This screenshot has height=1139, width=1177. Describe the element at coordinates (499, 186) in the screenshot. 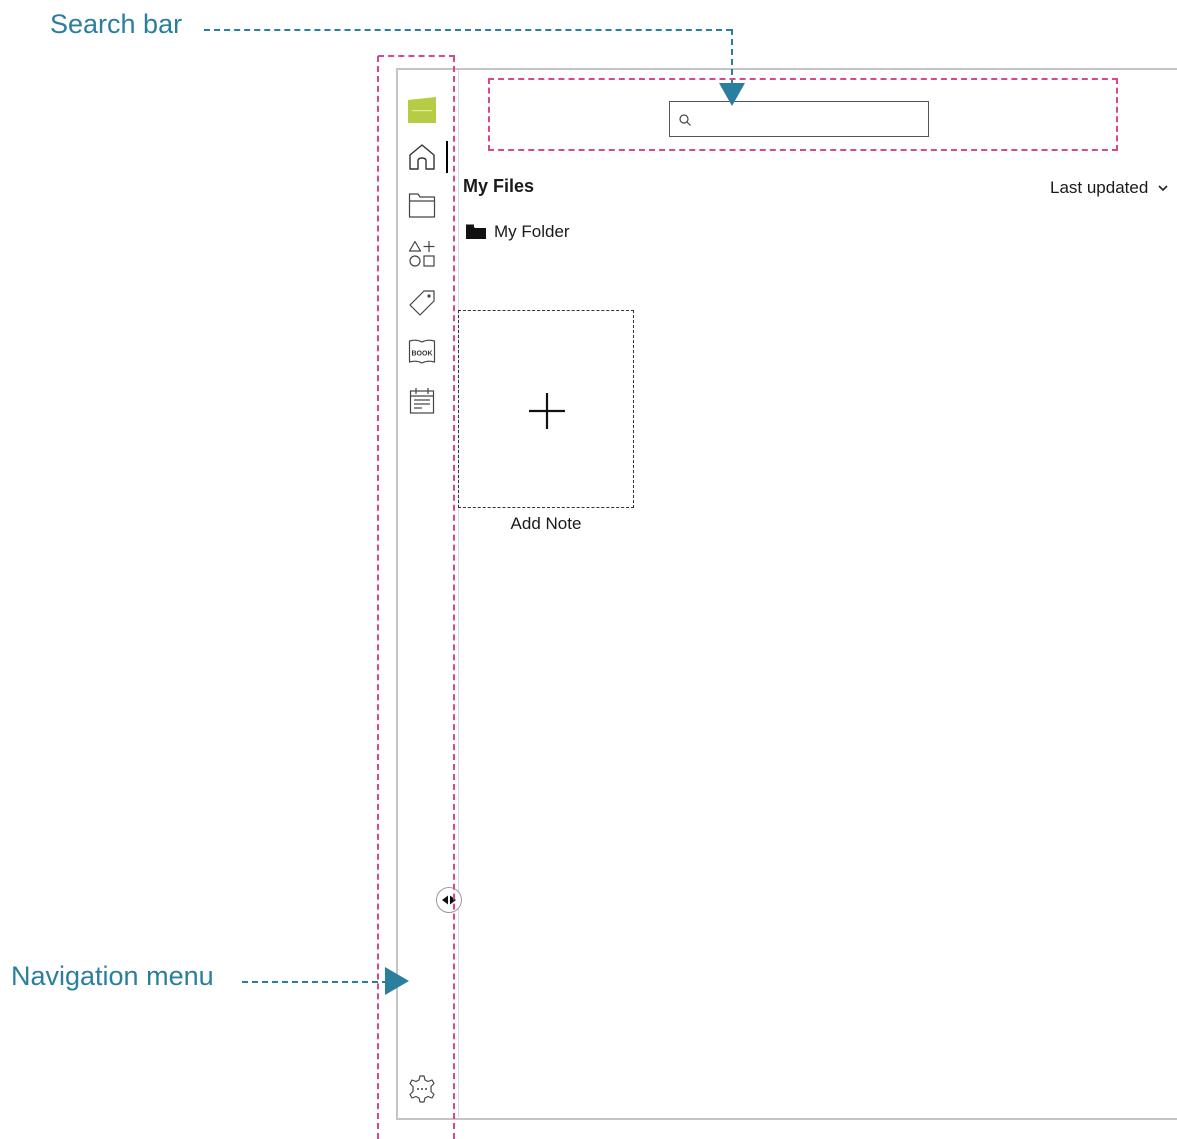

I see `page-title: My Files` at that location.